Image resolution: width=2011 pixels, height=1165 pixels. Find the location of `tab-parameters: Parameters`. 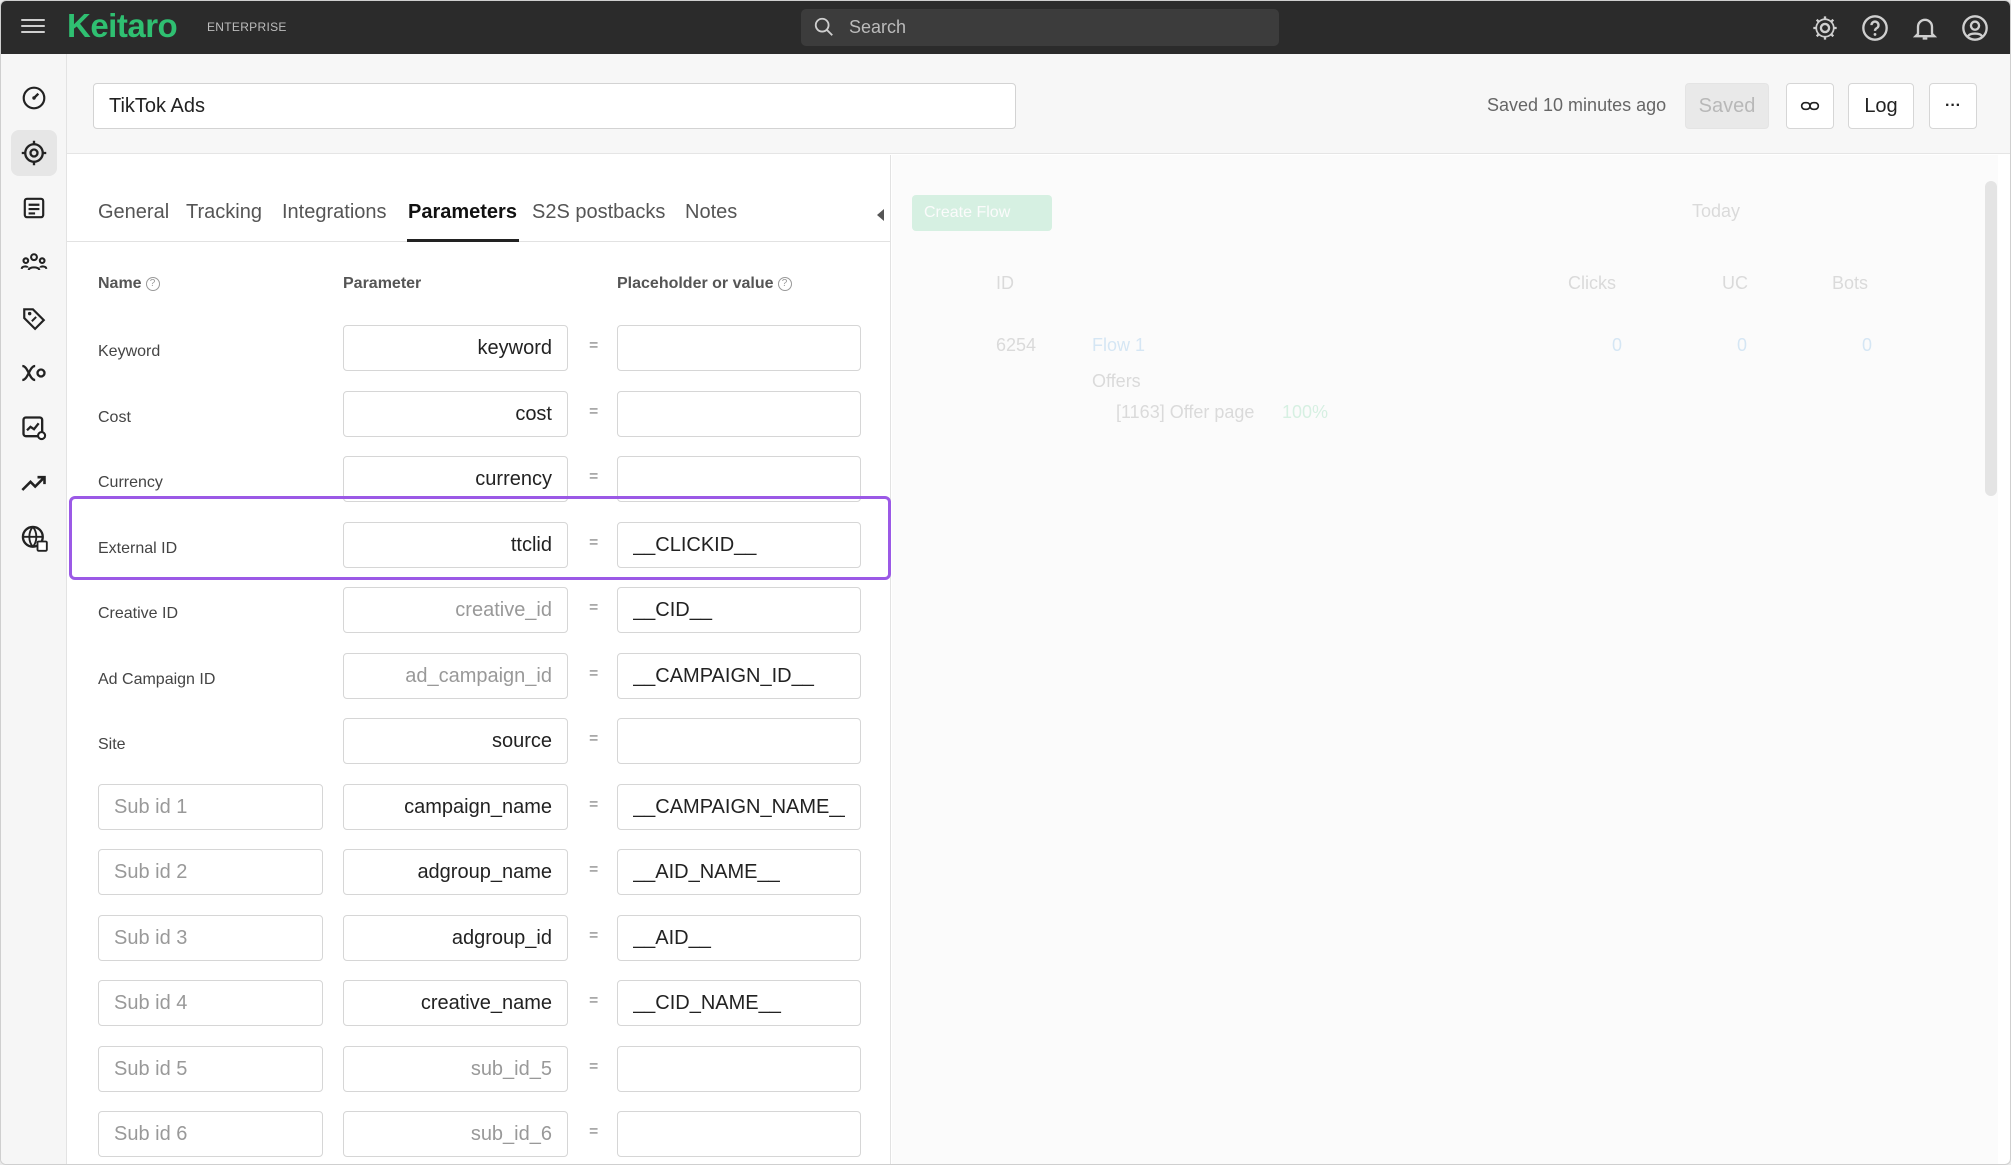

tab-parameters: Parameters is located at coordinates (462, 212).